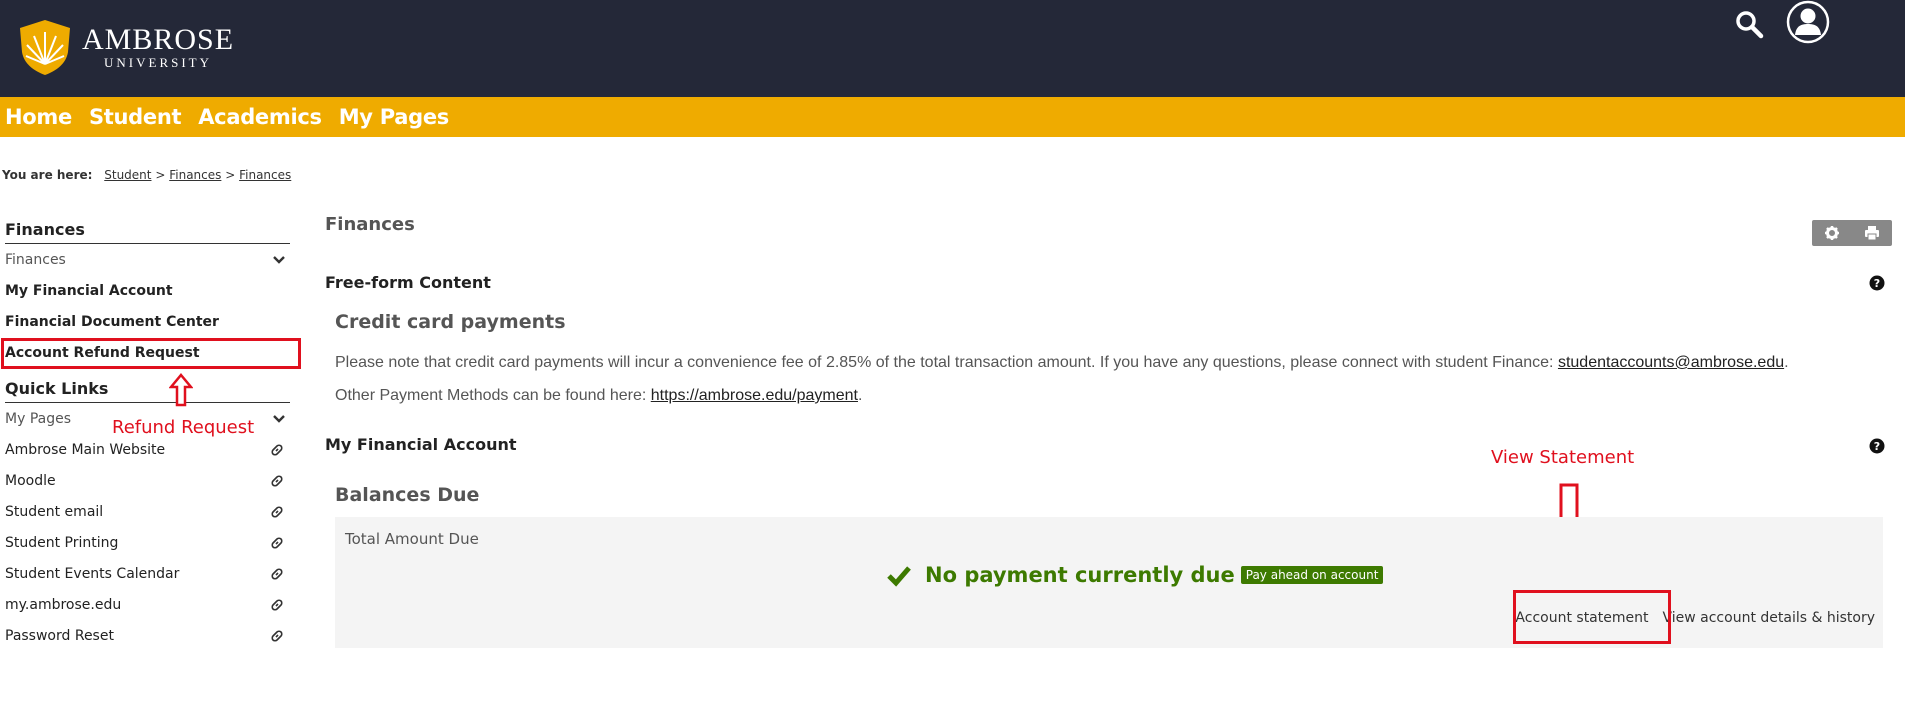  Describe the element at coordinates (147, 511) in the screenshot. I see `quick-link-student-email: Student email` at that location.